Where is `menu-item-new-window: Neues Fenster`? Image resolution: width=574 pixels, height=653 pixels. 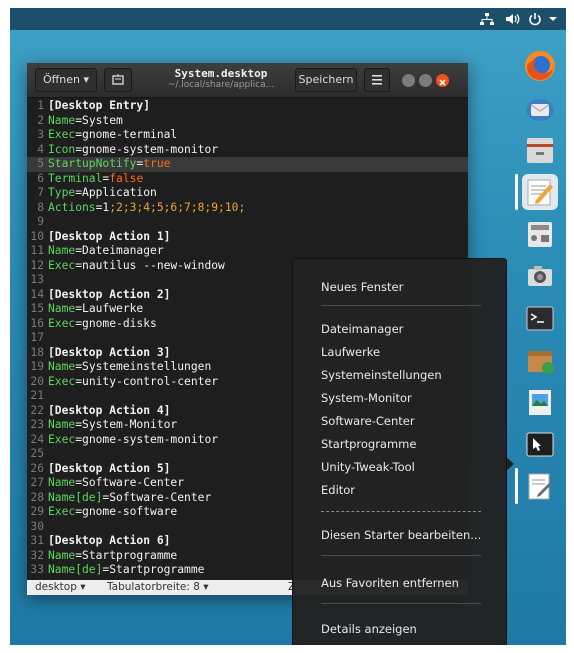
menu-item-new-window: Neues Fenster is located at coordinates (362, 287).